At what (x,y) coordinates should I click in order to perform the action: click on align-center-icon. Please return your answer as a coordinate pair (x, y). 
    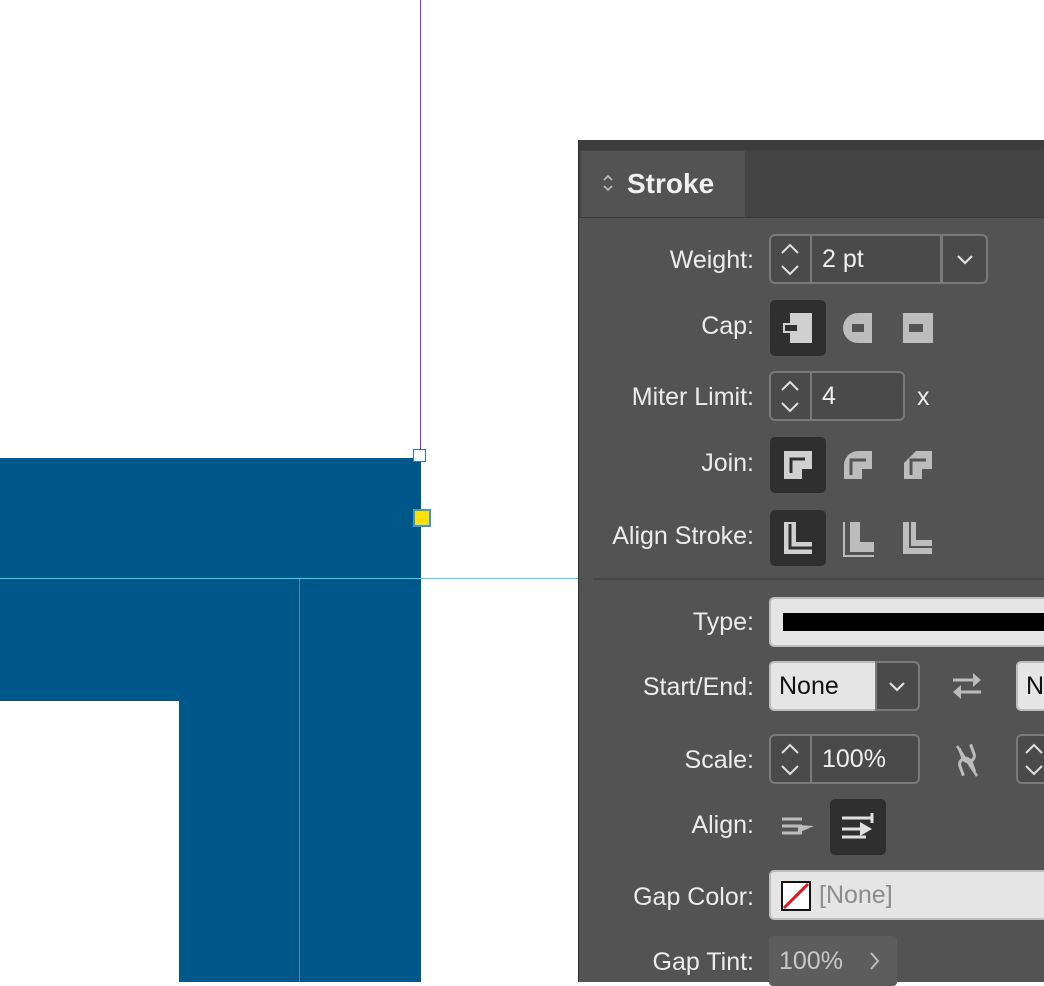
    Looking at the image, I should click on (798, 538).